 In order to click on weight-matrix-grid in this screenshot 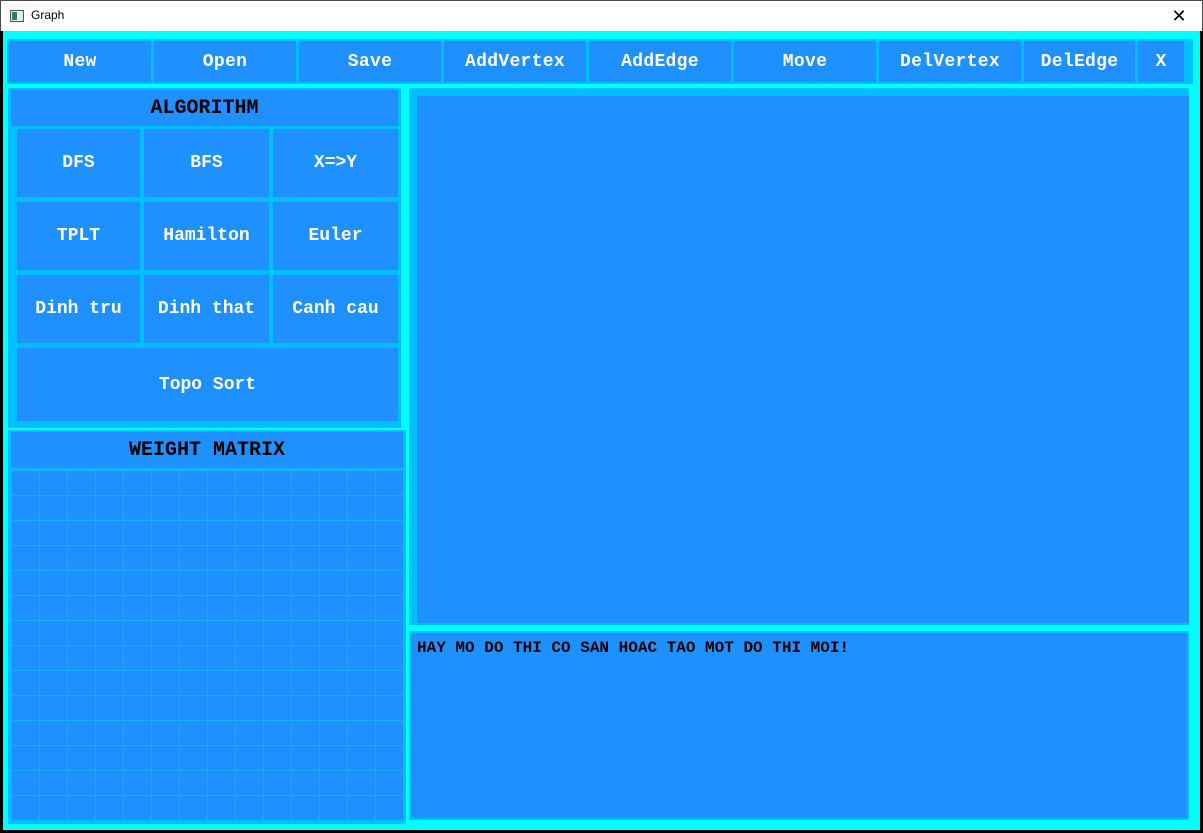, I will do `click(207, 645)`.